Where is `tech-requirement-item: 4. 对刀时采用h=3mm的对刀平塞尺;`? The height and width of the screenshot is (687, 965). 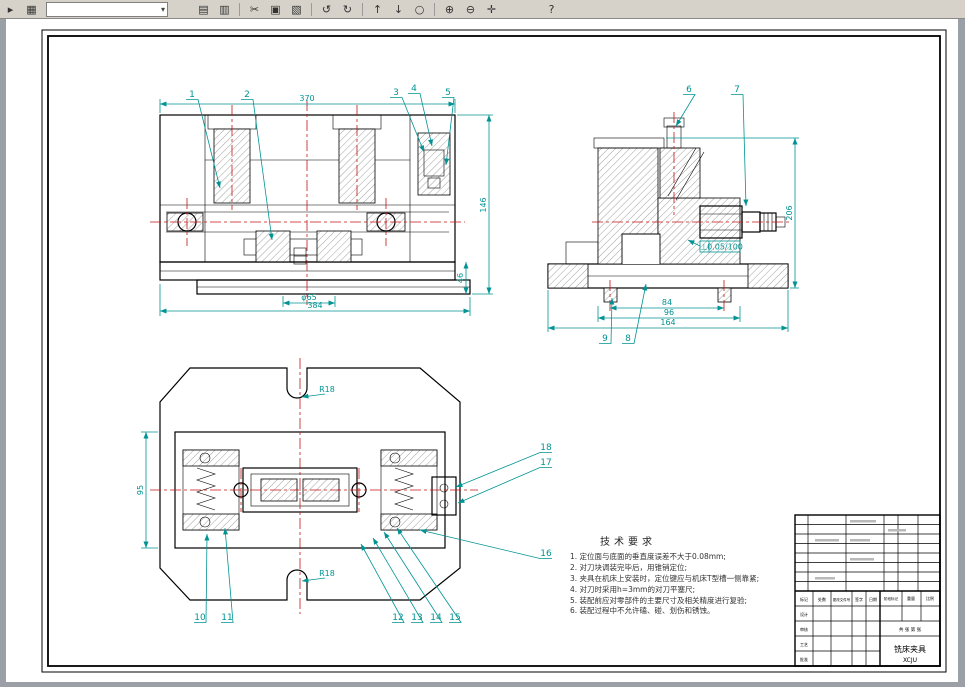 tech-requirement-item: 4. 对刀时采用h=3mm的对刀平塞尺; is located at coordinates (632, 589).